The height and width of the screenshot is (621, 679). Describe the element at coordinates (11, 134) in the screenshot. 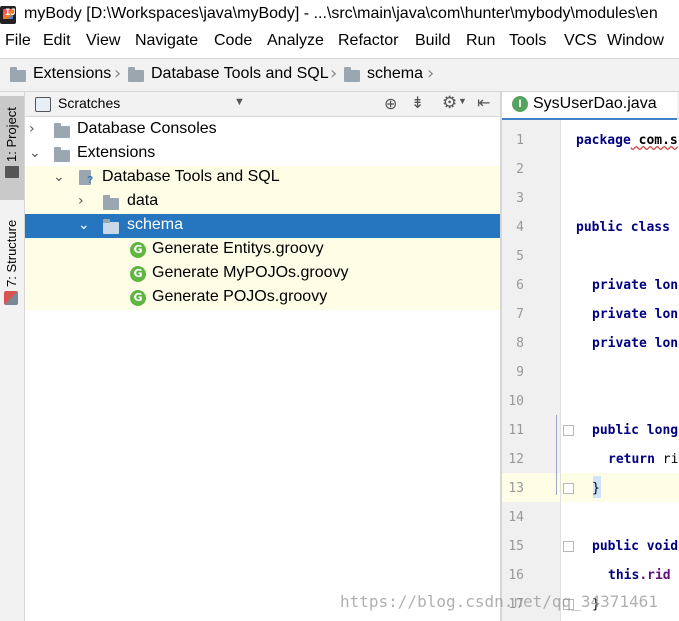

I see `project-tab-label: 1: Project` at that location.